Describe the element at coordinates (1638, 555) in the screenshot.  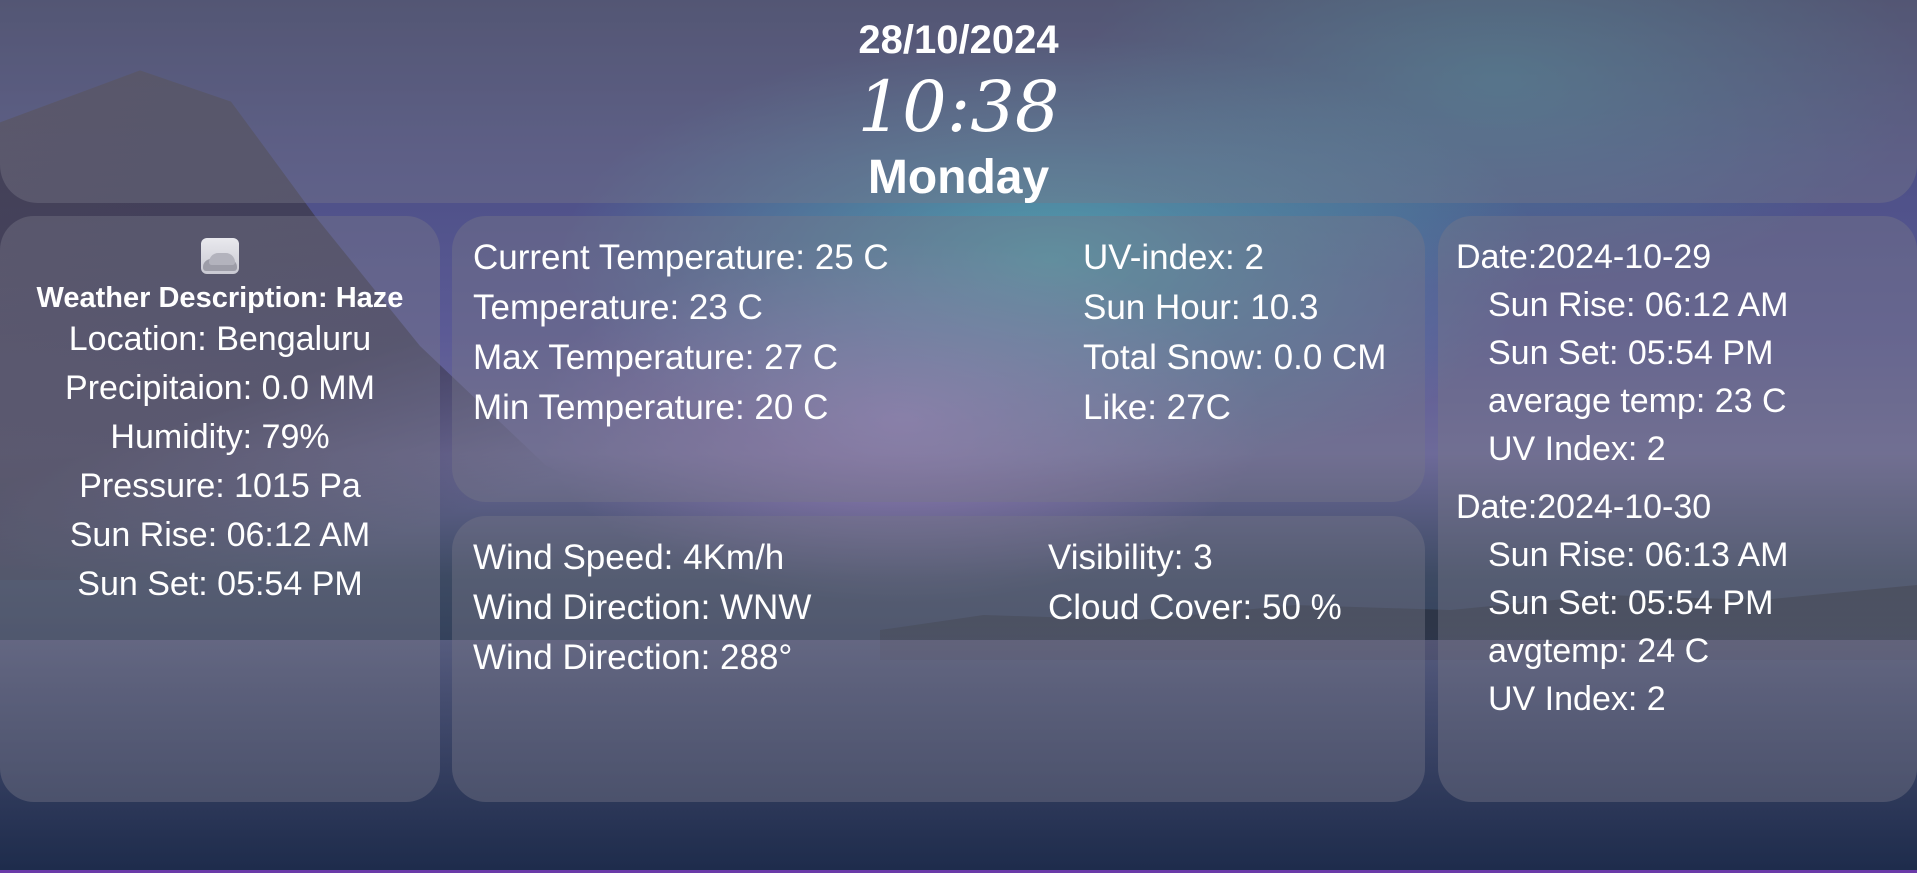
I see `forecast-sunrise: Sun Rise: 06:13 AM` at that location.